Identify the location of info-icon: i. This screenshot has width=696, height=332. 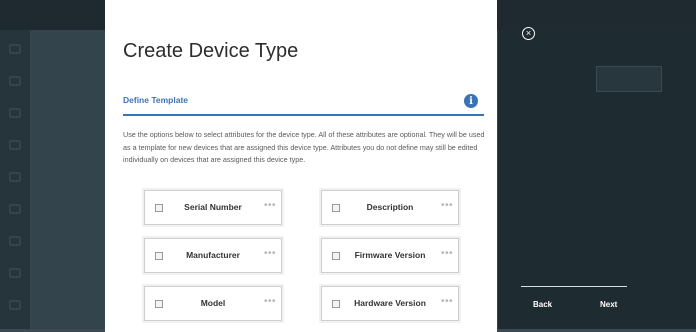
(471, 101).